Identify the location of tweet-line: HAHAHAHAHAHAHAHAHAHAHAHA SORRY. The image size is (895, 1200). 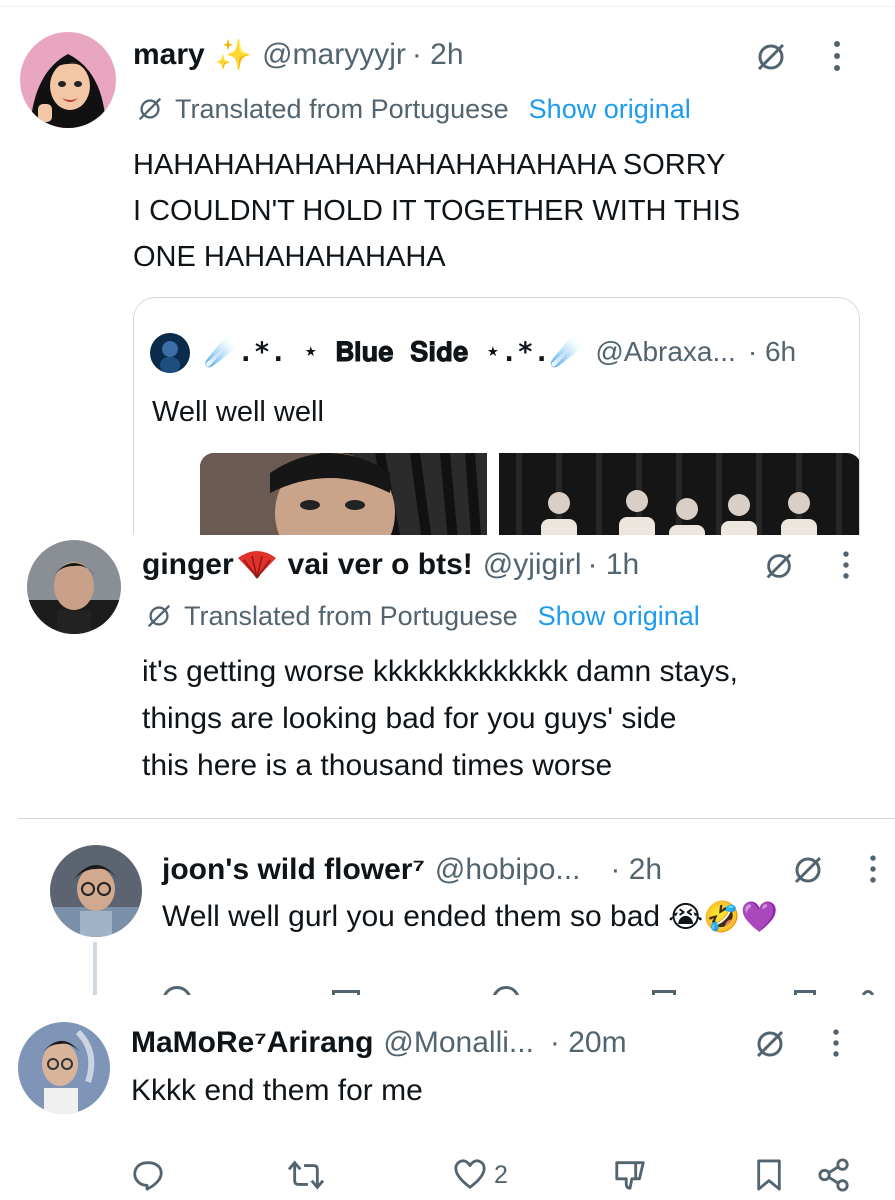
(429, 165).